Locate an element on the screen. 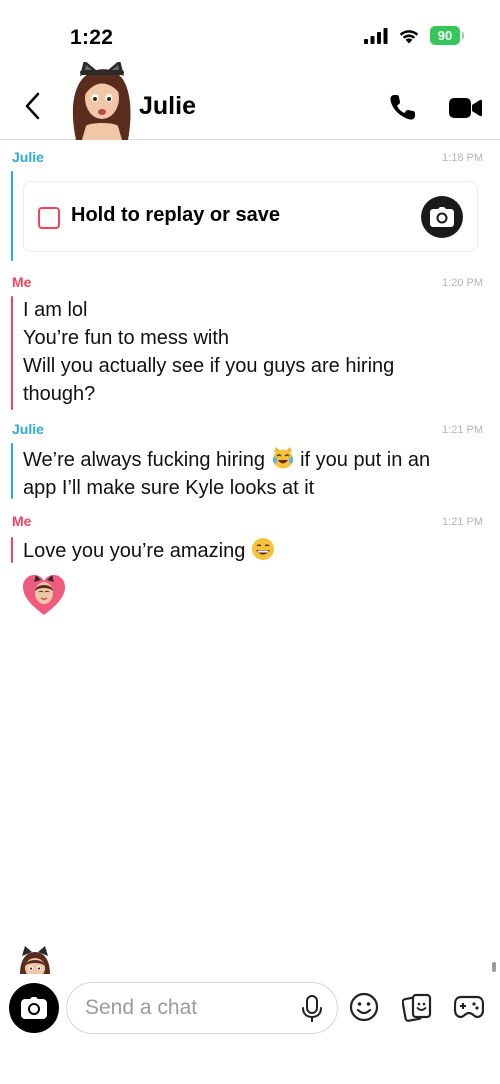 The image size is (500, 1084). sticker-icon is located at coordinates (417, 1007).